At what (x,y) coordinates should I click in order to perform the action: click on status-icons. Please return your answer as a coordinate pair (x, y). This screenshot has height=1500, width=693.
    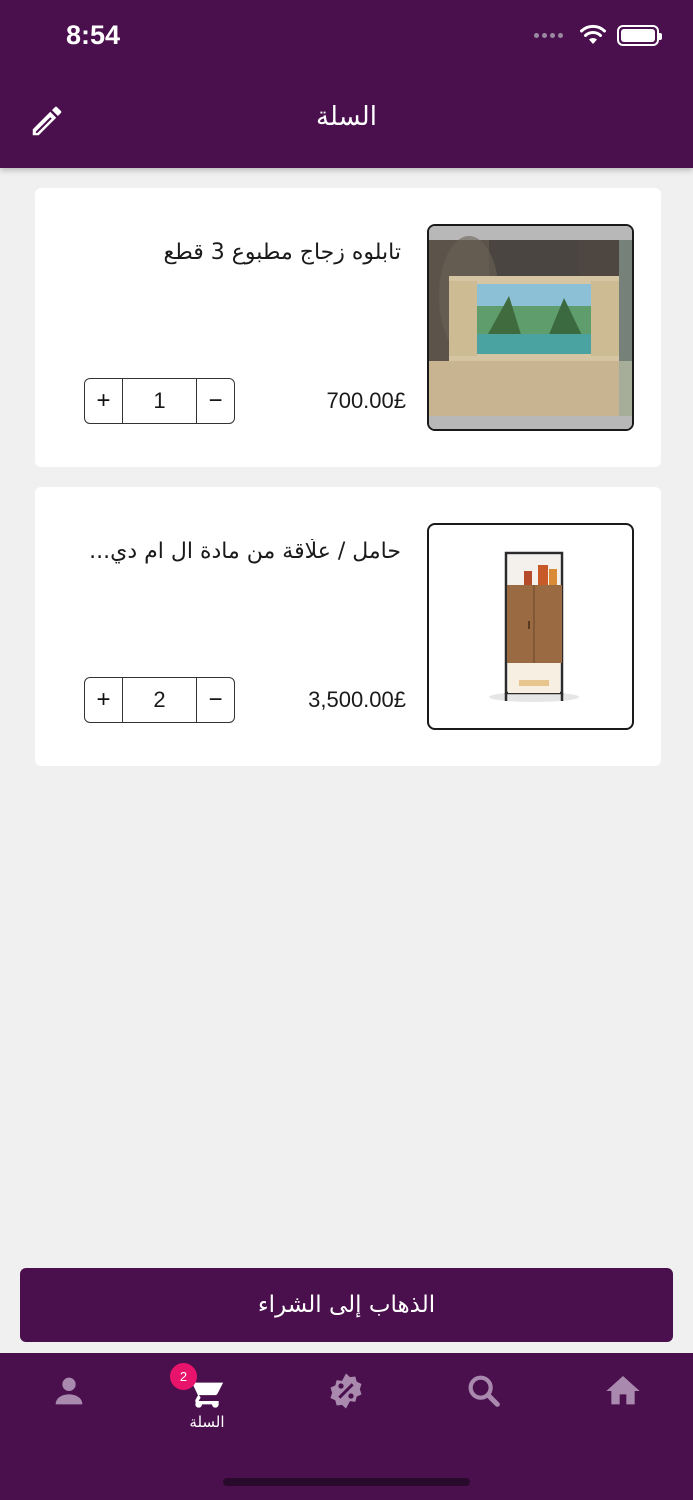
    Looking at the image, I should click on (598, 35).